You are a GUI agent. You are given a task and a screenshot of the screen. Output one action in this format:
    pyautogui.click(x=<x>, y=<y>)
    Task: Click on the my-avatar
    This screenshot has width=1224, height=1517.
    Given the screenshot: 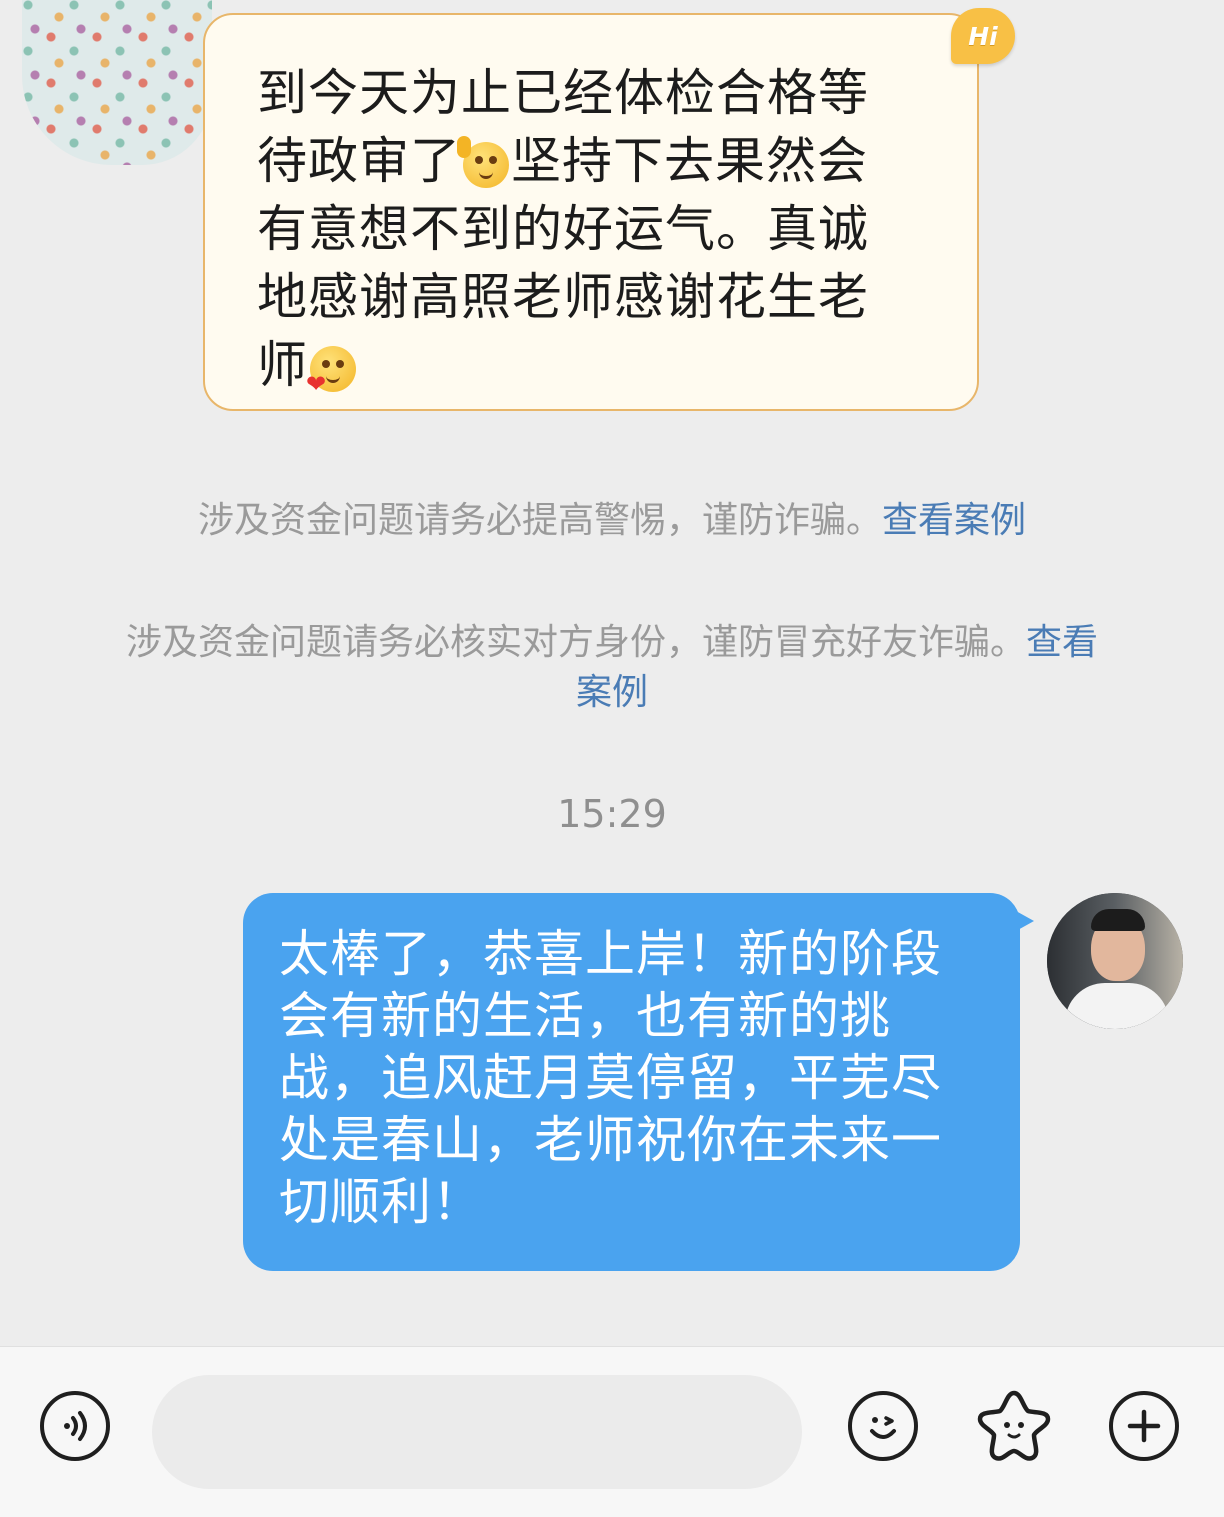 What is the action you would take?
    pyautogui.click(x=1115, y=961)
    